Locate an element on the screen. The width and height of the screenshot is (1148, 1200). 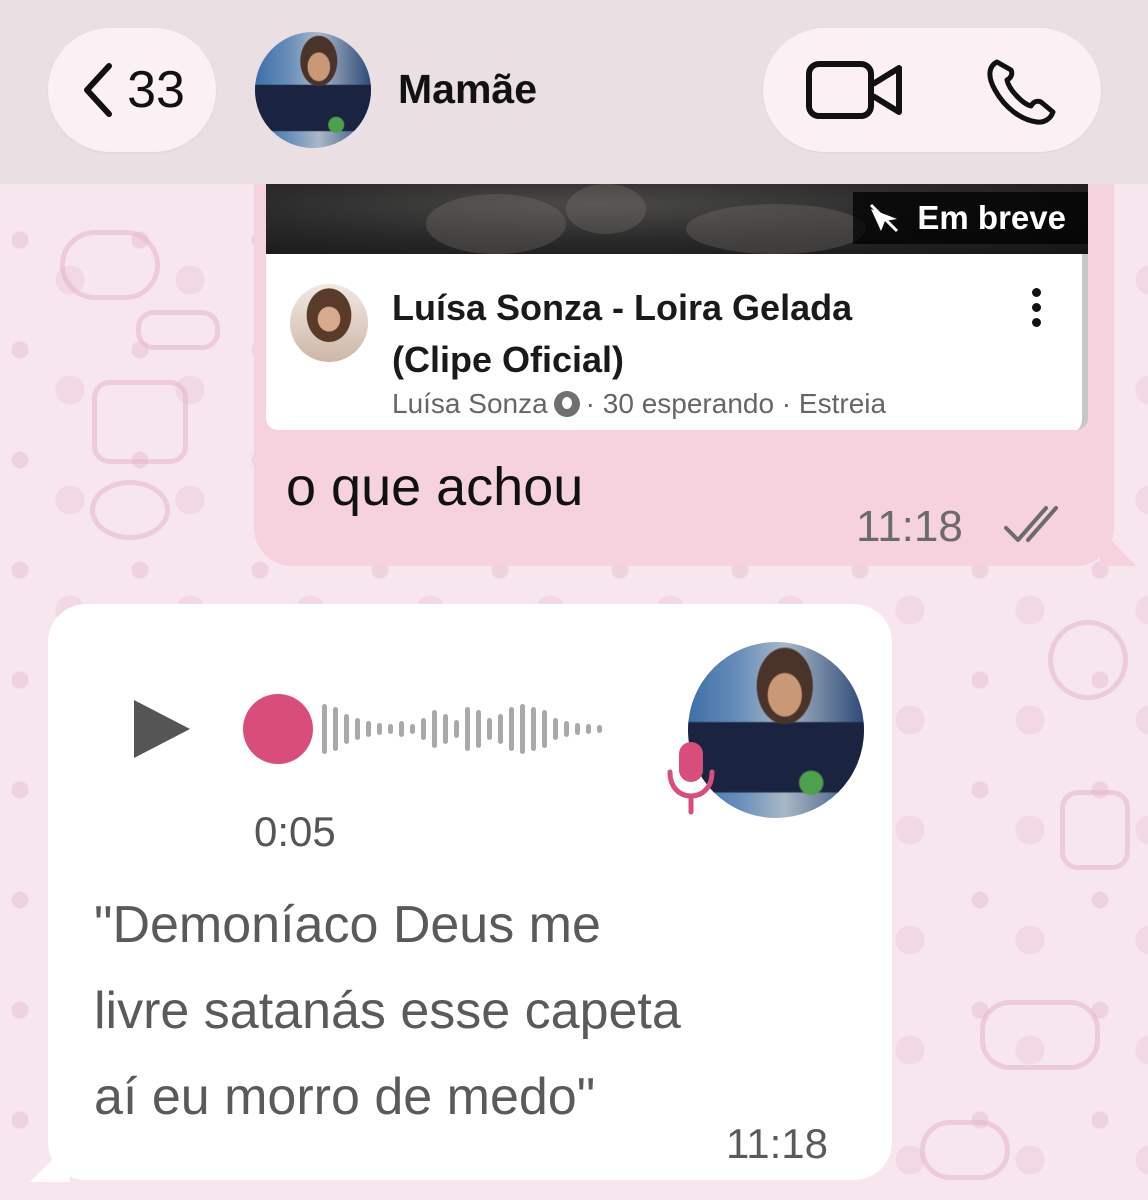
read-ticks-icon is located at coordinates (1031, 524).